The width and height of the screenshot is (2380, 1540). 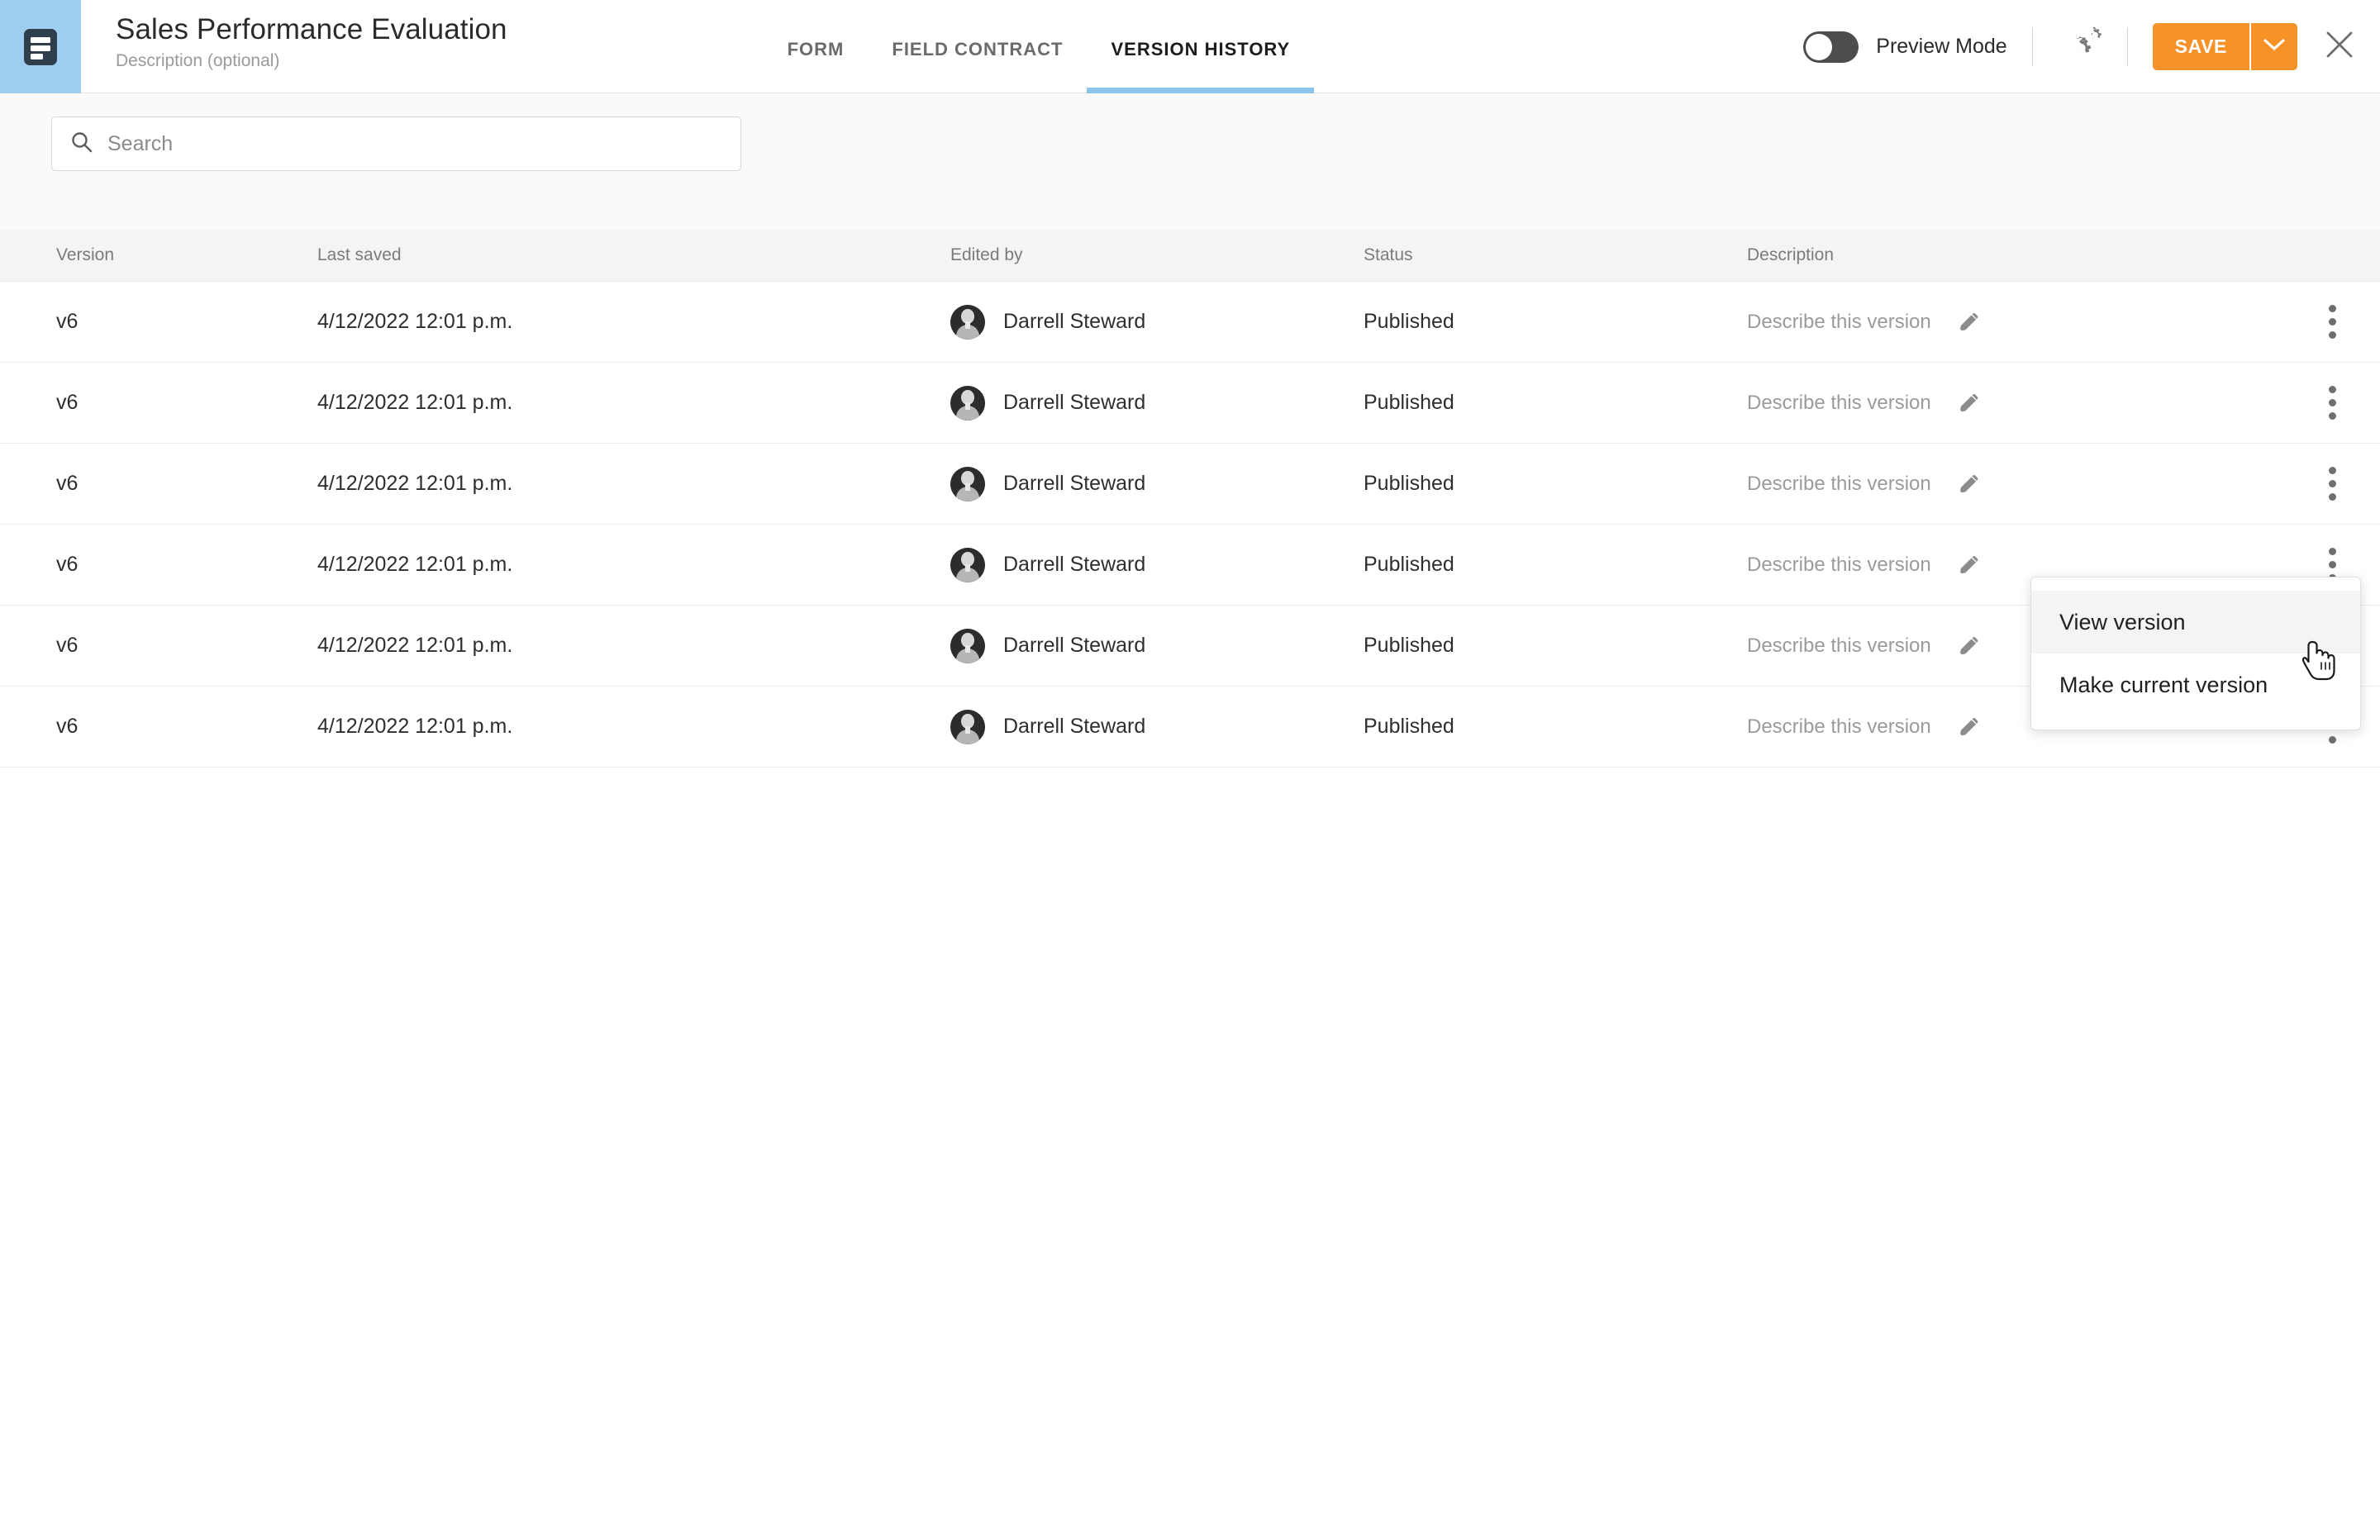 I want to click on app-icon-tile, so click(x=40, y=46).